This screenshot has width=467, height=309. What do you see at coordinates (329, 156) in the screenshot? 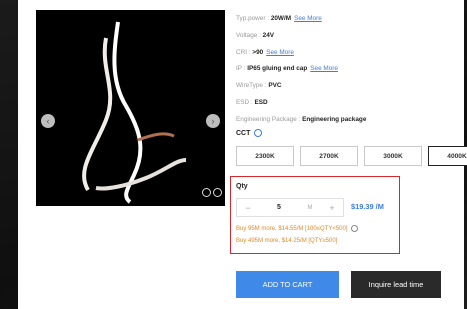
I see `cct-option-2700k: 2700K` at bounding box center [329, 156].